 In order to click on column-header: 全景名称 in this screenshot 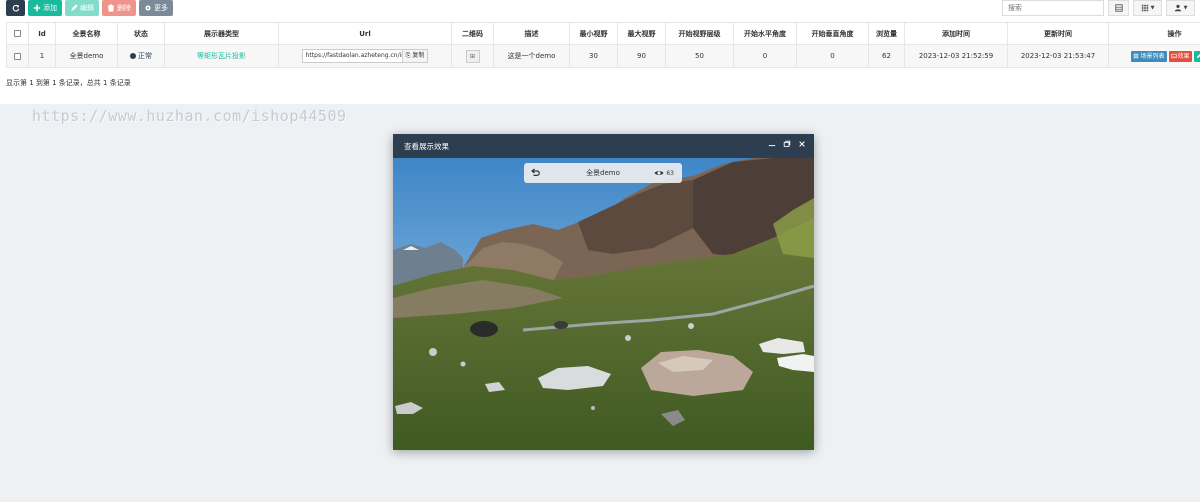, I will do `click(86, 33)`.